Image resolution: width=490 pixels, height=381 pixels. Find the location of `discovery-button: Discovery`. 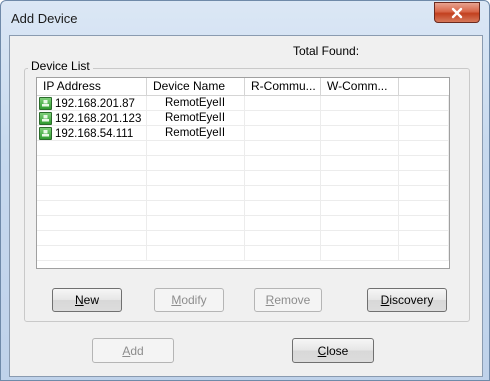

discovery-button: Discovery is located at coordinates (407, 300).